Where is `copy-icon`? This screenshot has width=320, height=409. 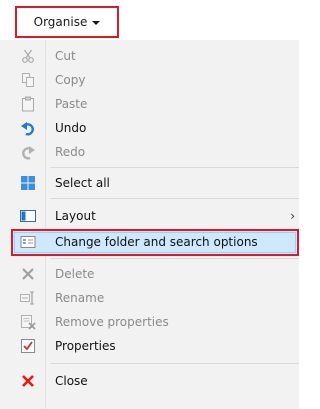 copy-icon is located at coordinates (28, 80).